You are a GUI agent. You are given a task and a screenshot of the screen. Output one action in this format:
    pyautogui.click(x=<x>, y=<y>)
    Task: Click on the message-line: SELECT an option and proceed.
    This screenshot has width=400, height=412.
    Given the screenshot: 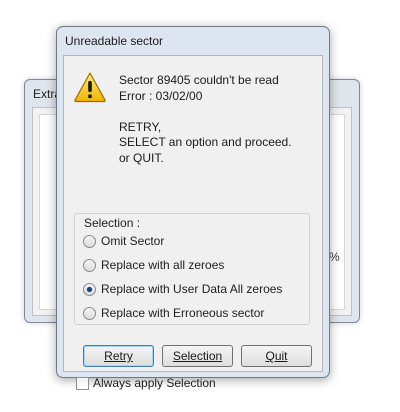 What is the action you would take?
    pyautogui.click(x=205, y=142)
    